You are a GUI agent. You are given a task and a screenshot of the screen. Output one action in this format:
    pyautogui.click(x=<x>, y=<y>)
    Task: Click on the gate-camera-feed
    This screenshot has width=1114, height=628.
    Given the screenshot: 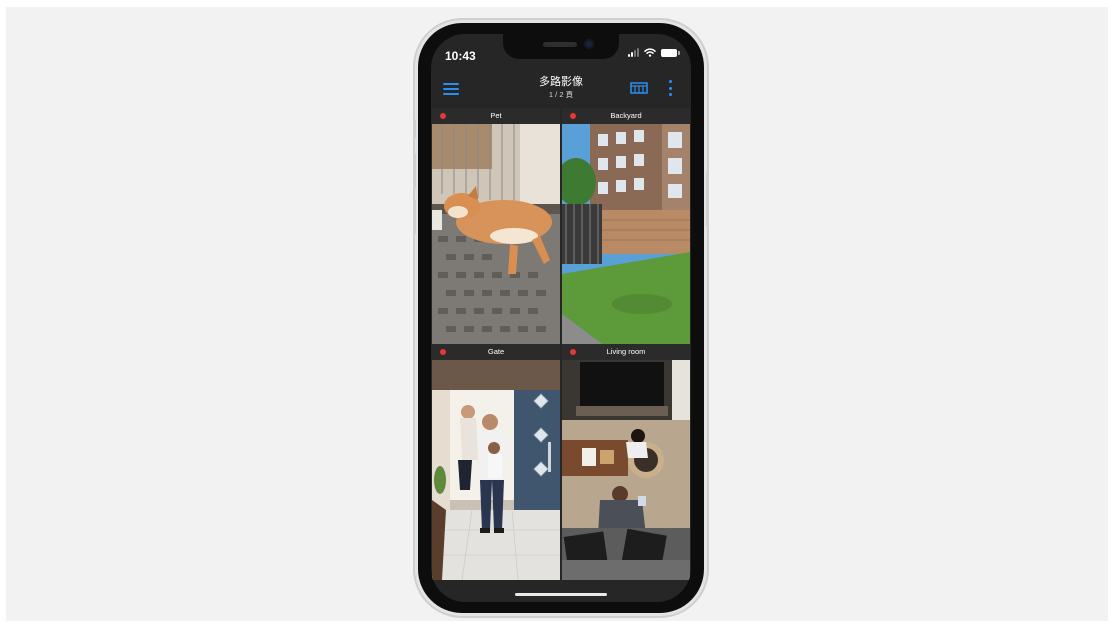 What is the action you would take?
    pyautogui.click(x=496, y=470)
    